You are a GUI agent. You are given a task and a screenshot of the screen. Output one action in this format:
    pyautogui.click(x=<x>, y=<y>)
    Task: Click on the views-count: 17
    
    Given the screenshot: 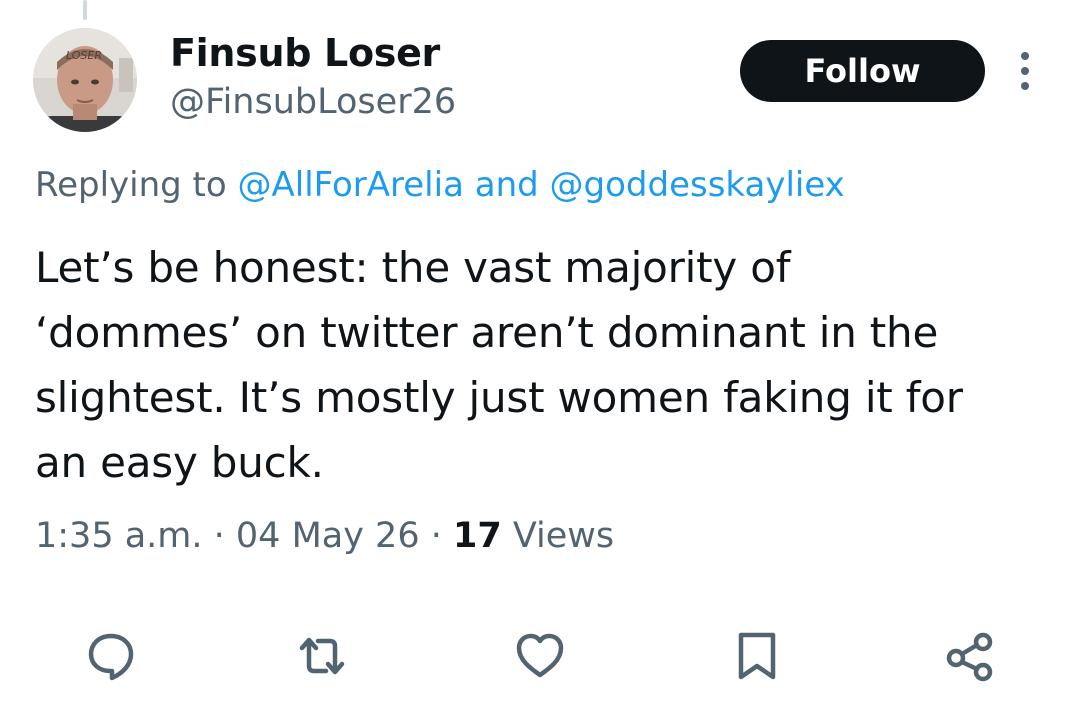 What is the action you would take?
    pyautogui.click(x=477, y=536)
    